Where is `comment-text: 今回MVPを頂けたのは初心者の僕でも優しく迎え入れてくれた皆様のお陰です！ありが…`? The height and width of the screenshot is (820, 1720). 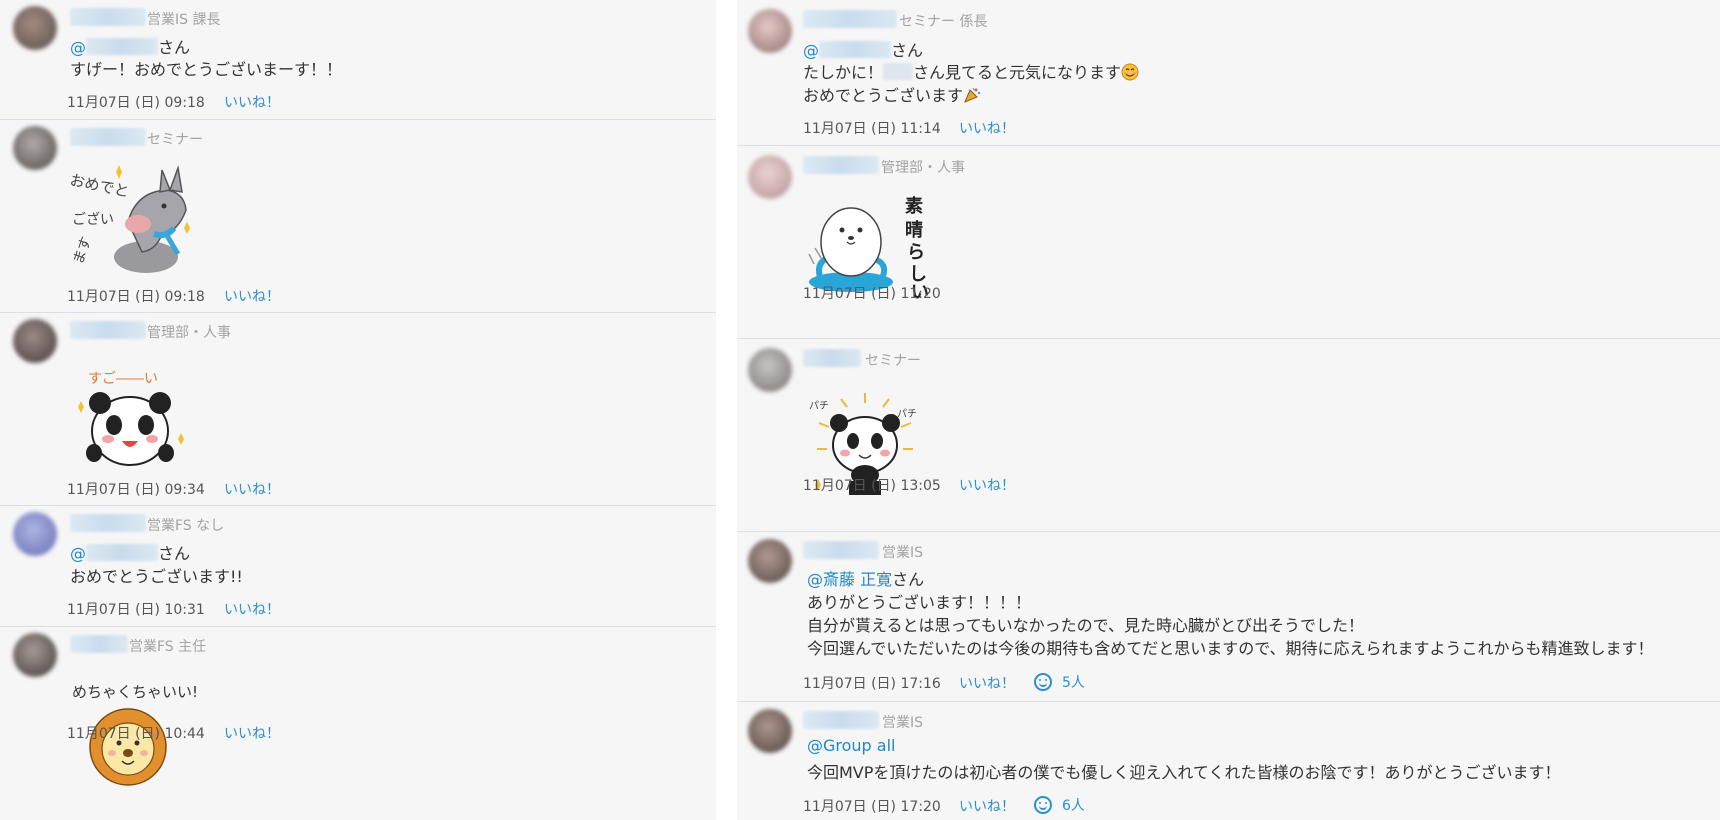
comment-text: 今回MVPを頂けたのは初心者の僕でも優しく迎え入れてくれた皆様のお陰です！ありが… is located at coordinates (1184, 772).